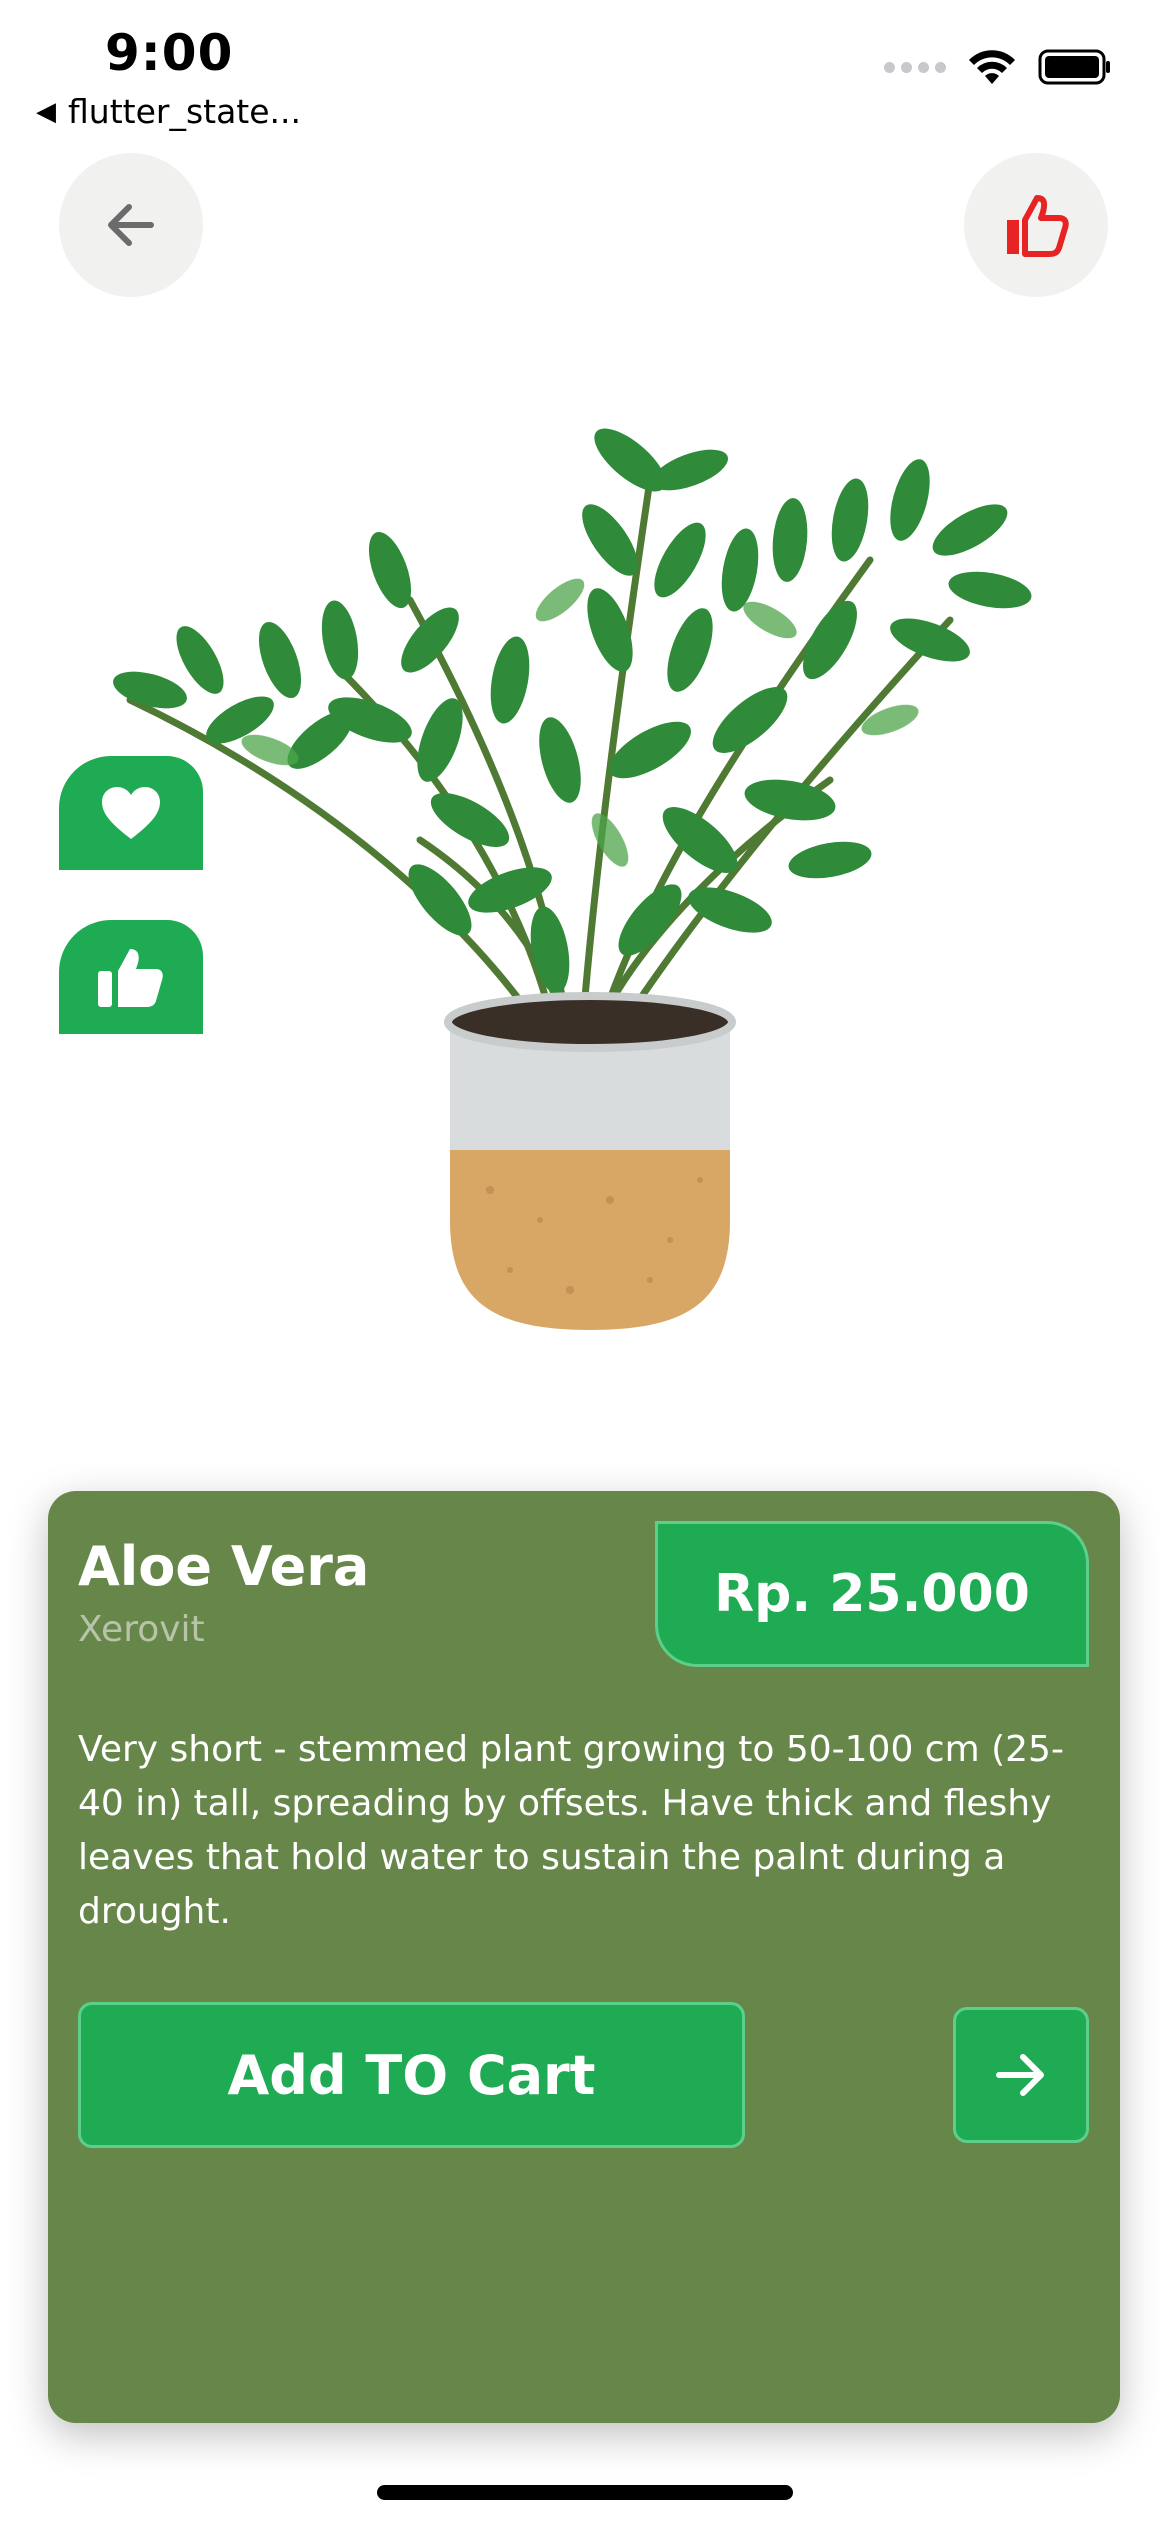  Describe the element at coordinates (141, 1629) in the screenshot. I see `product-brand: Xerovit` at that location.